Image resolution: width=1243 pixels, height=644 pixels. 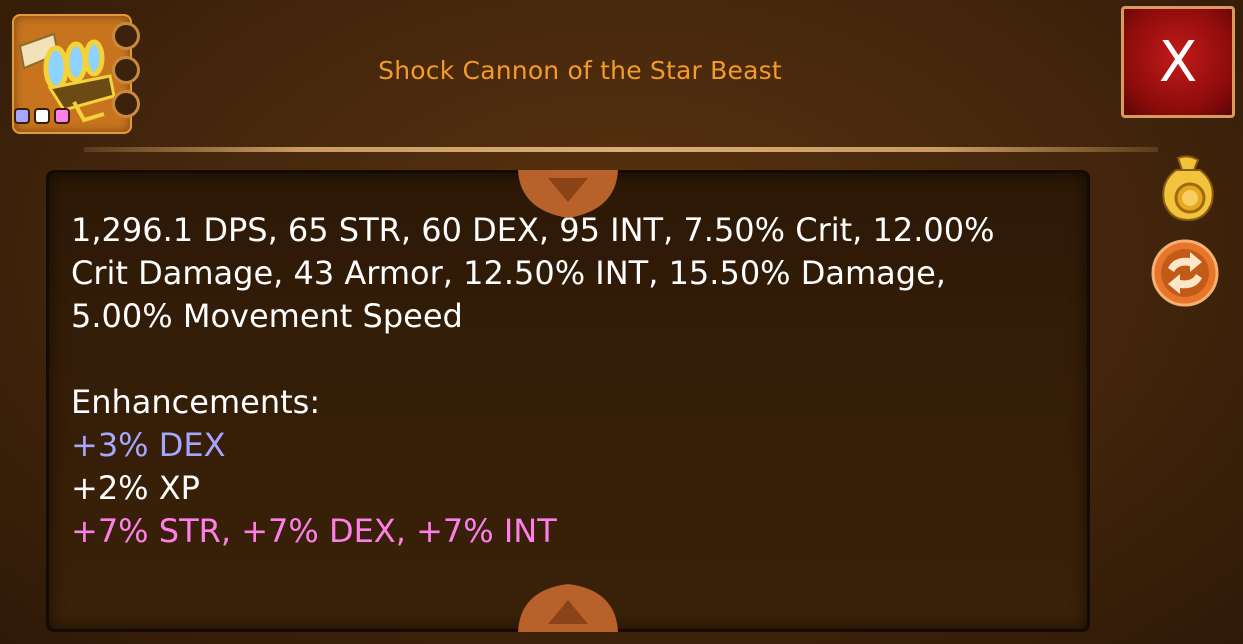 What do you see at coordinates (314, 531) in the screenshot?
I see `enhancement-line: +7% STR, +7% DEX, +7% INT` at bounding box center [314, 531].